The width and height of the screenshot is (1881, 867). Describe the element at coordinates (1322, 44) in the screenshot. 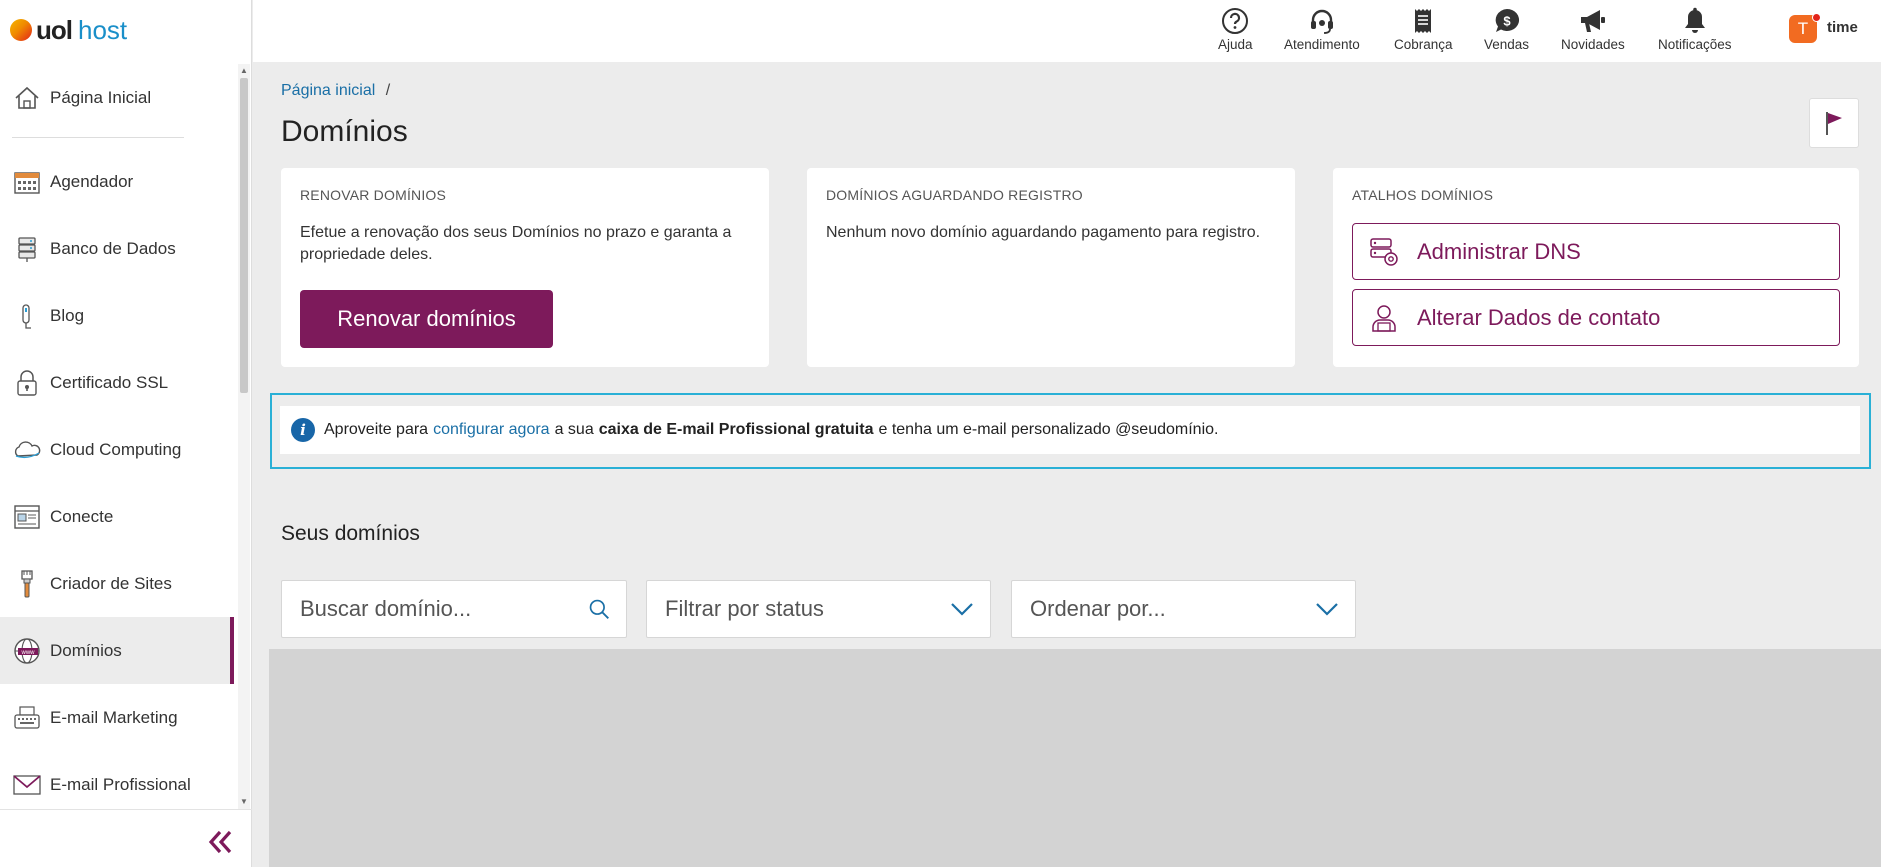

I see `topbar-label: Atendimento` at that location.